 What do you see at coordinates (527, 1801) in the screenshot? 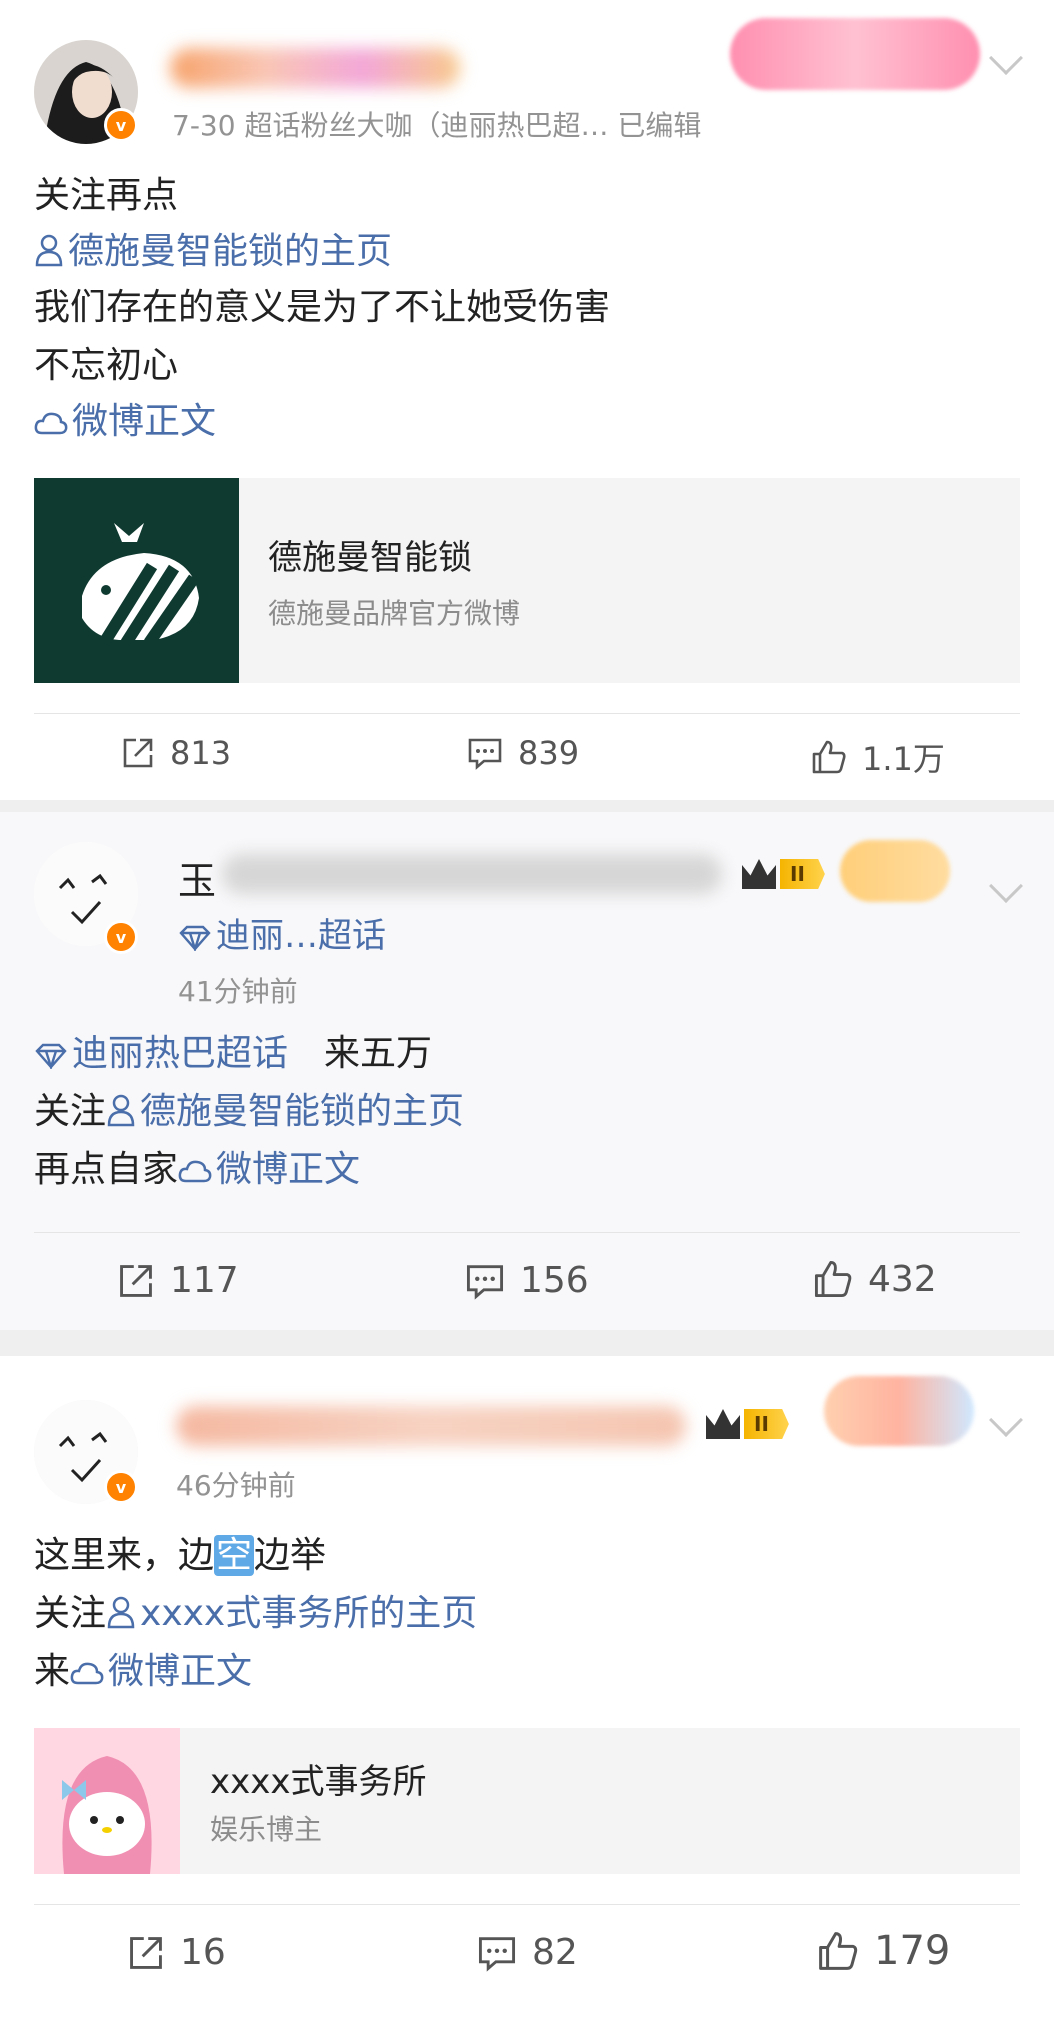
I see `embed-card: xxxx式事务所 娱乐博主` at bounding box center [527, 1801].